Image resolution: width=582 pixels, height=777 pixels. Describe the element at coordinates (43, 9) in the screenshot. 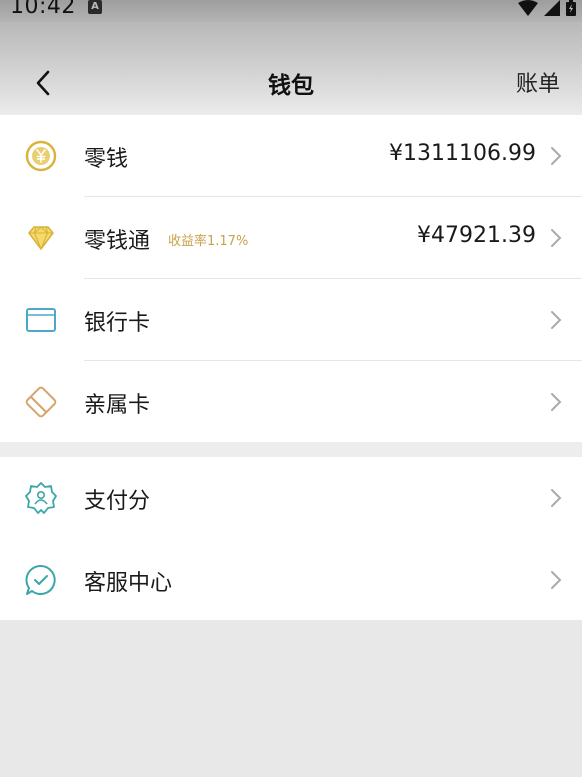

I see `status-time: 10:42` at that location.